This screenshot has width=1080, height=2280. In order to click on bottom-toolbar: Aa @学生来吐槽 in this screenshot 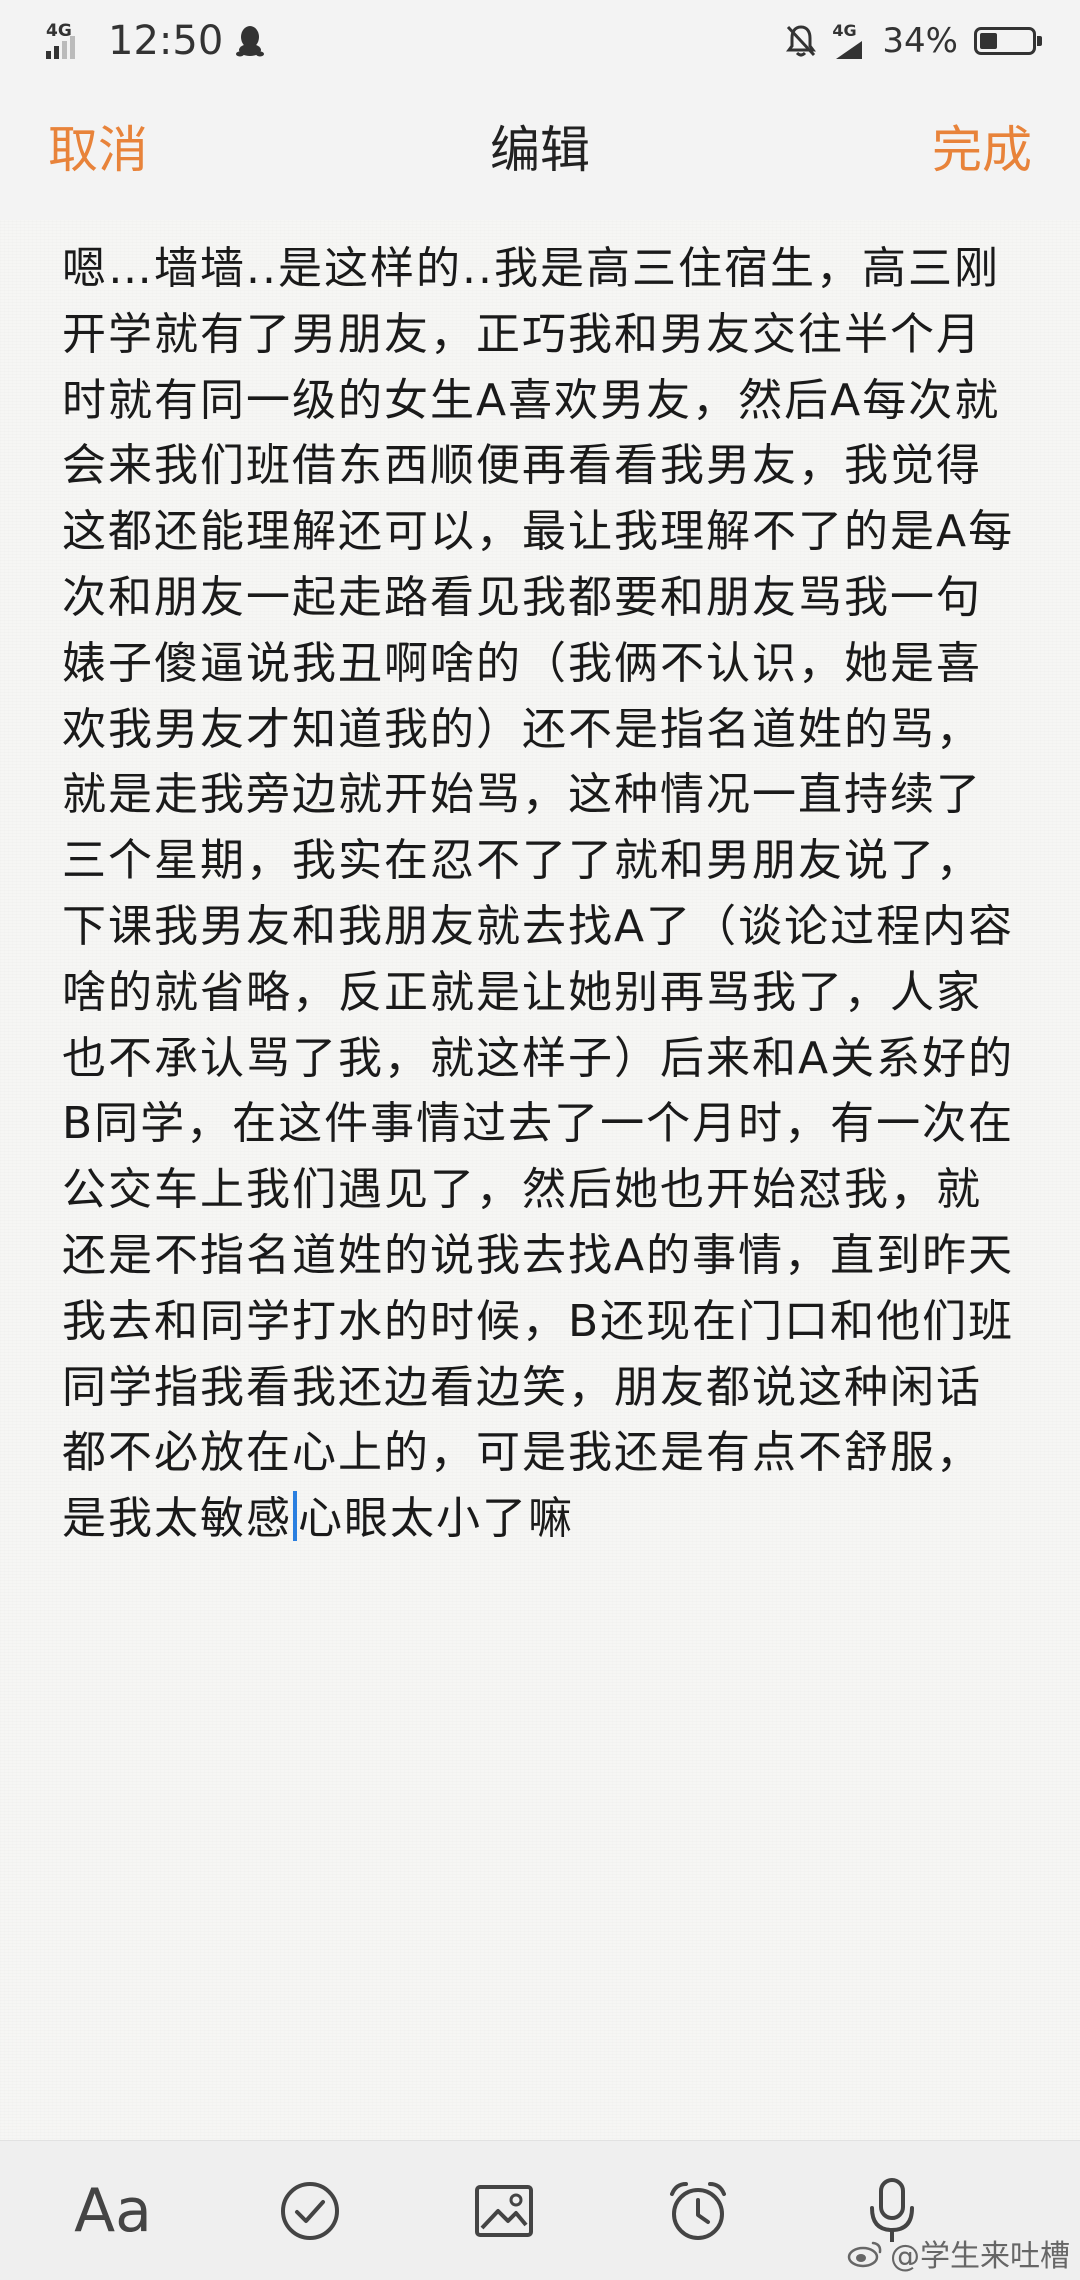, I will do `click(540, 2210)`.